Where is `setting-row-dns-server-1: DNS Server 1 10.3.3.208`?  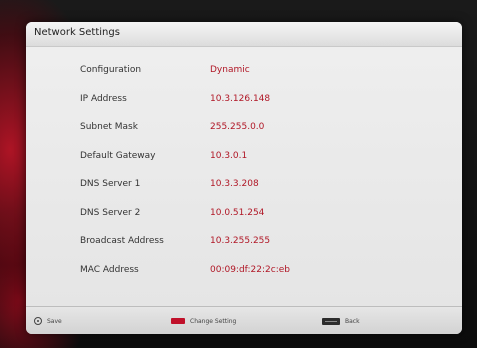
setting-row-dns-server-1: DNS Server 1 10.3.3.208 is located at coordinates (244, 190).